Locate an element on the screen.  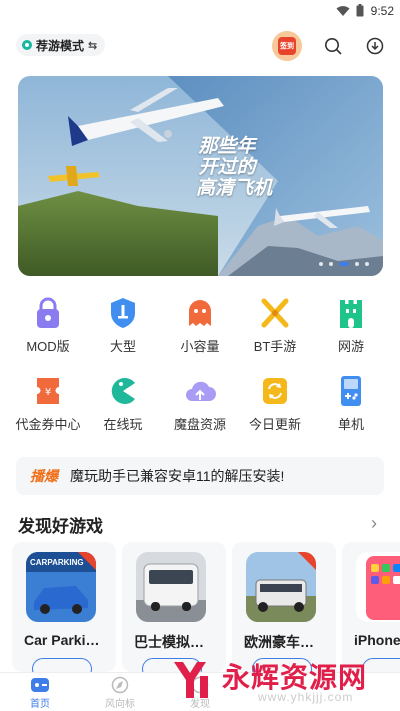
category-label: 在线玩 is located at coordinates (123, 424).